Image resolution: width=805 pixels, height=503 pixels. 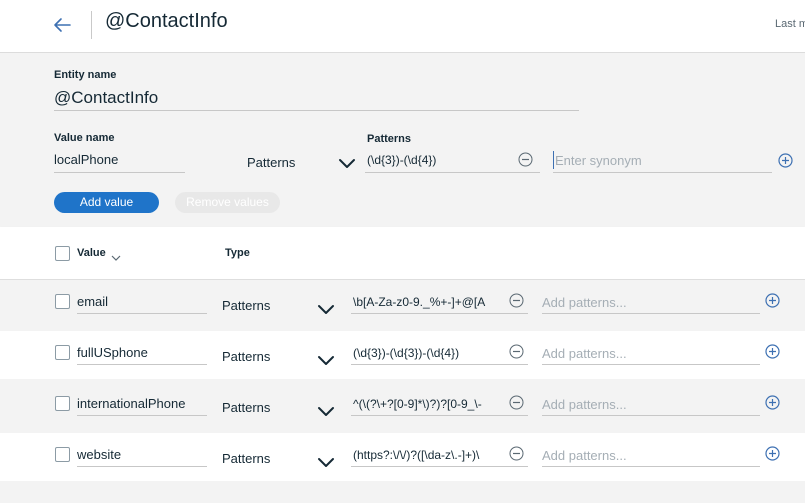 What do you see at coordinates (166, 21) in the screenshot?
I see `page-title: @ContactInfo` at bounding box center [166, 21].